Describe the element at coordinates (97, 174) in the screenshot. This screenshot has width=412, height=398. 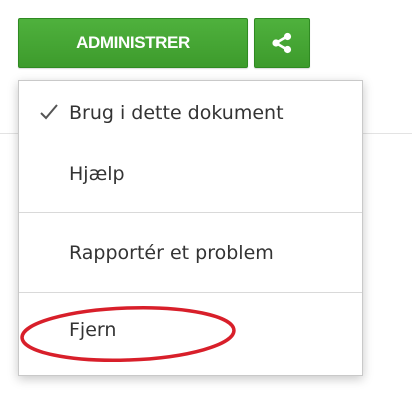
I see `menu-item-label: Hjælp` at that location.